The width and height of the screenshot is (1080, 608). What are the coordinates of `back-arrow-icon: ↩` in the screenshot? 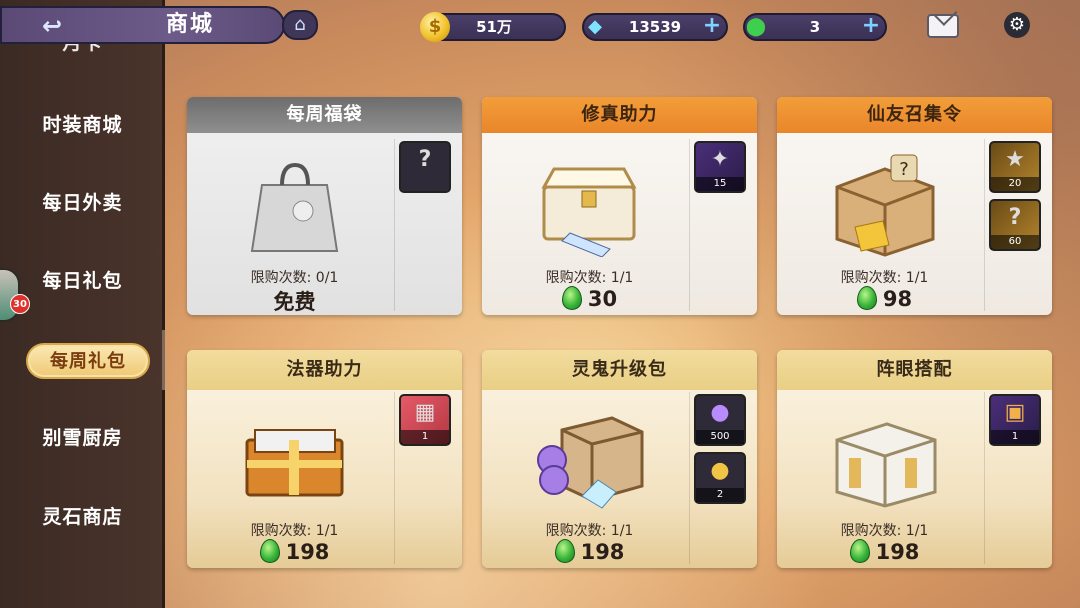 It's located at (52, 26).